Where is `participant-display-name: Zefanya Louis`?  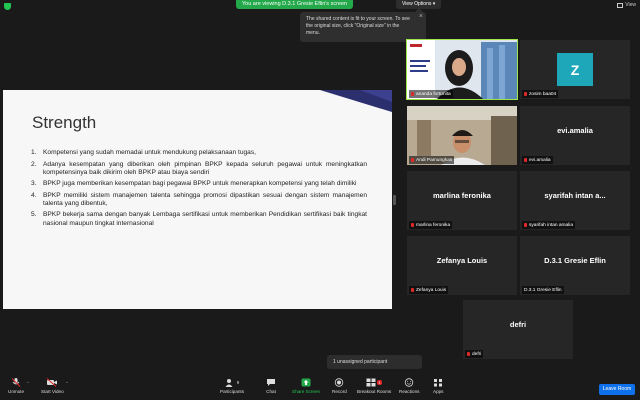
participant-display-name: Zefanya Louis is located at coordinates (462, 260).